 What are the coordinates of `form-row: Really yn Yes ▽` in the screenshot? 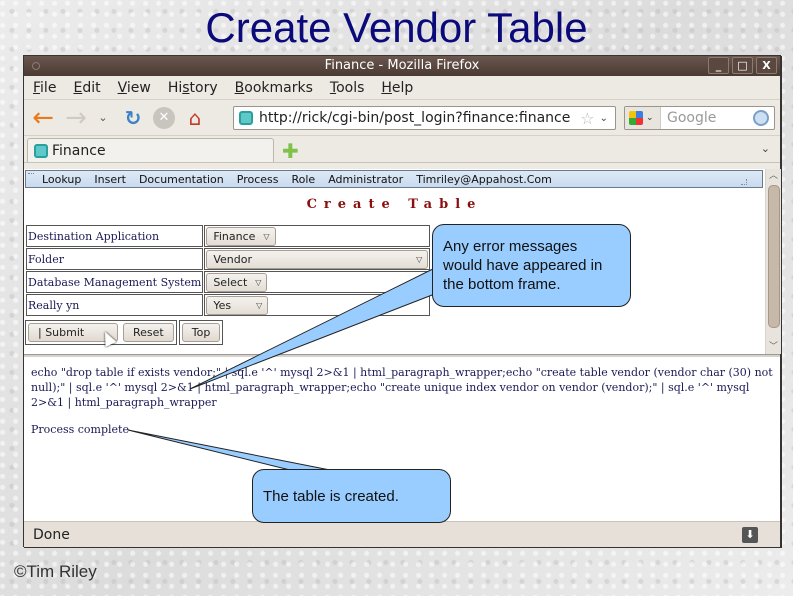 It's located at (228, 305).